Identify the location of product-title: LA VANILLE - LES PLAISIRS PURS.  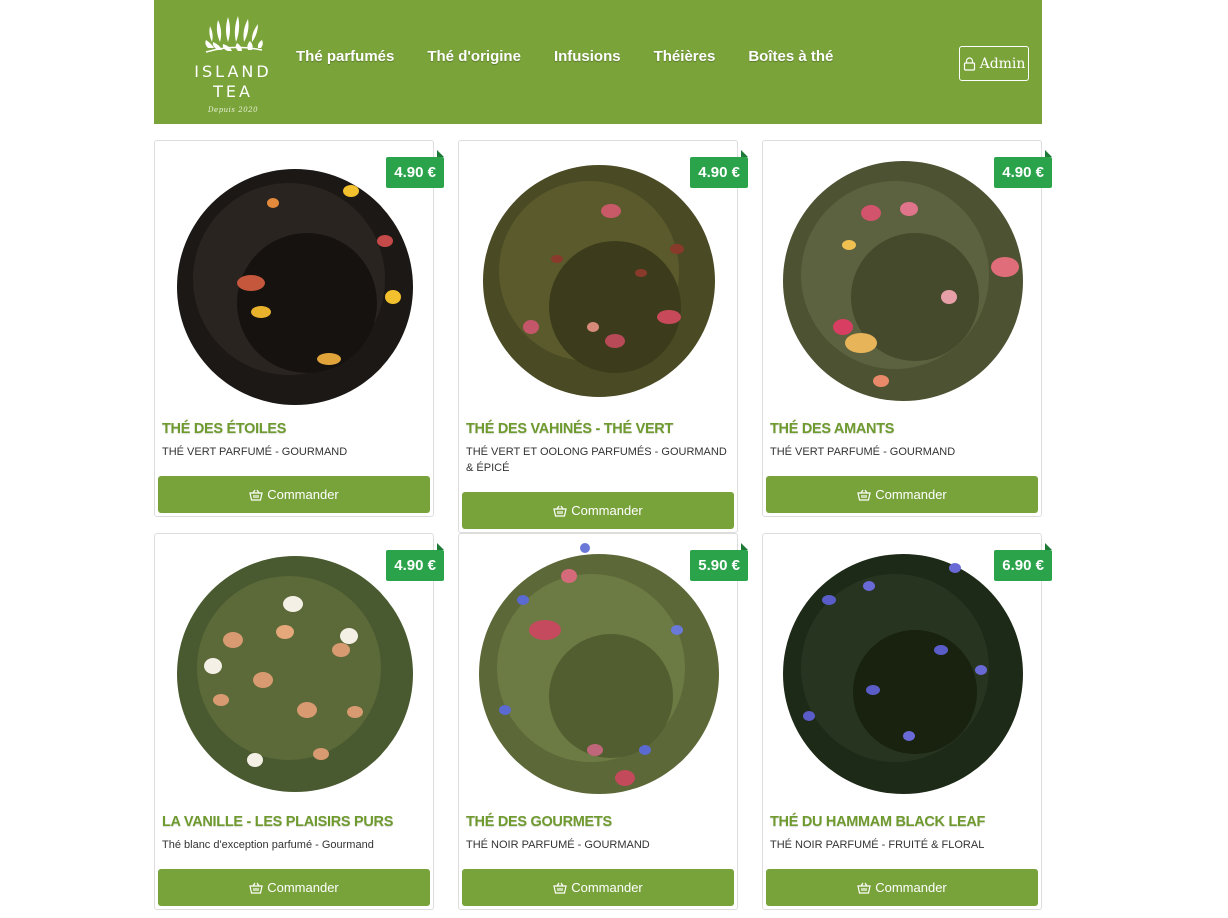
(294, 822).